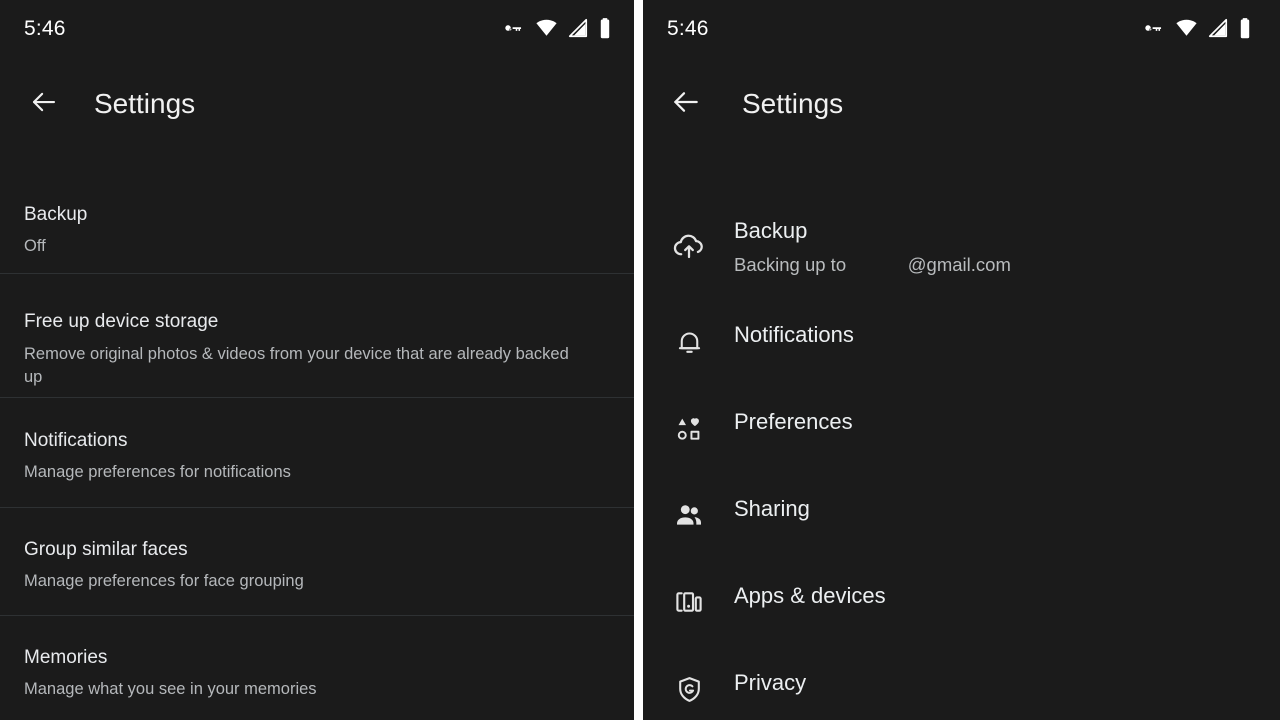  I want to click on screenshot-separator, so click(638, 360).